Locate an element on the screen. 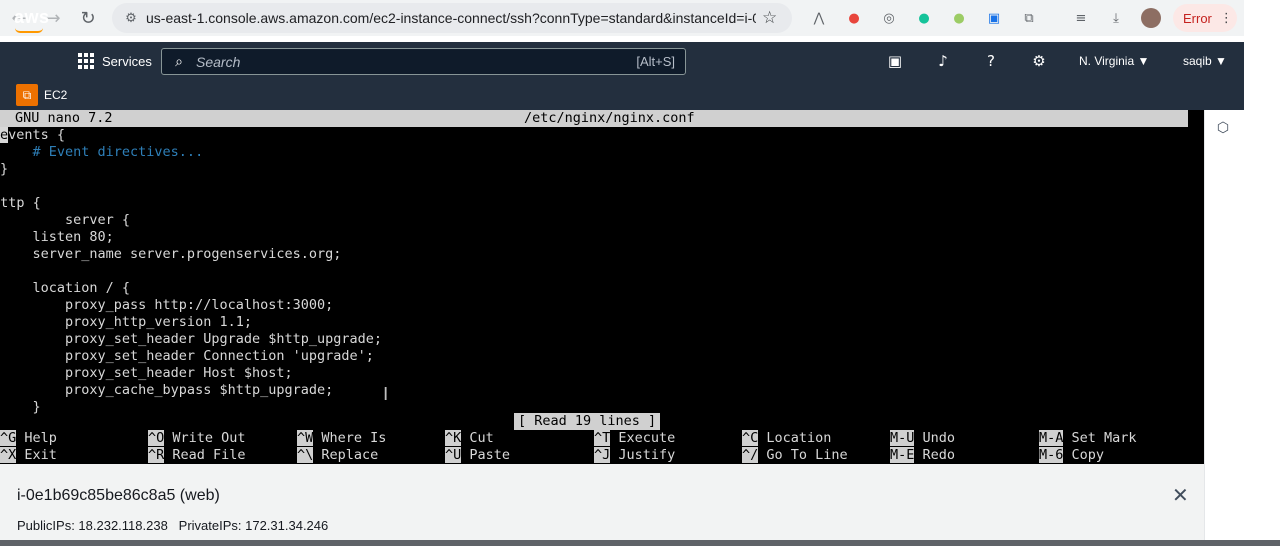 Image resolution: width=1280 pixels, height=546 pixels. ec2-service-icon: ⧉ is located at coordinates (27, 95).